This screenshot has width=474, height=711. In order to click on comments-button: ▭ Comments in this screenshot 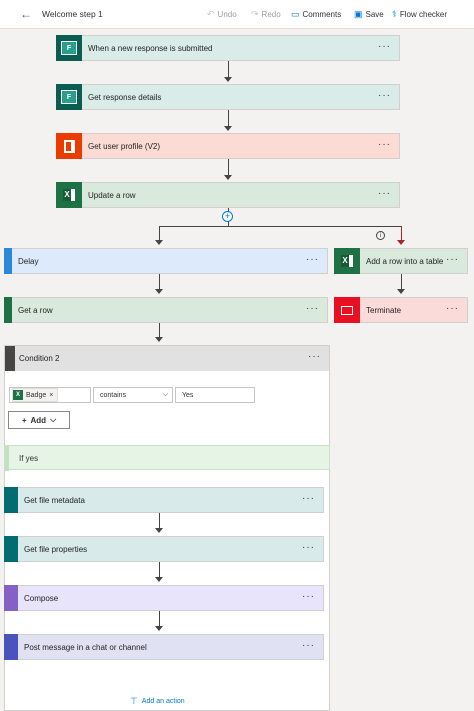, I will do `click(316, 14)`.